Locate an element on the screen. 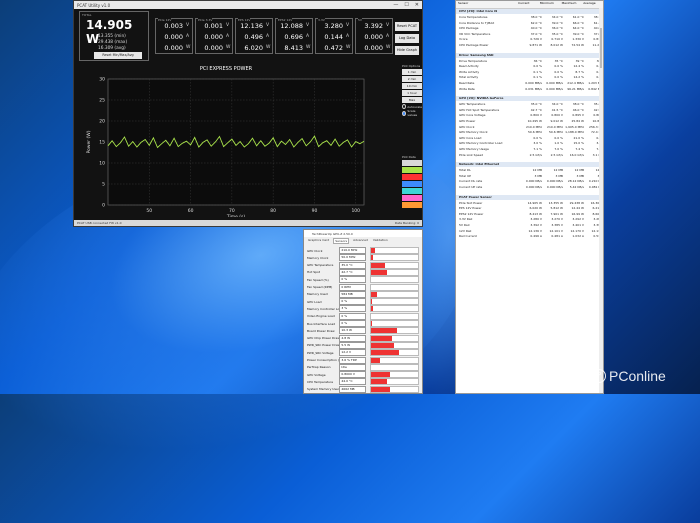 This screenshot has width=700, height=523. hwinfo-scrollbar is located at coordinates (601, 200).